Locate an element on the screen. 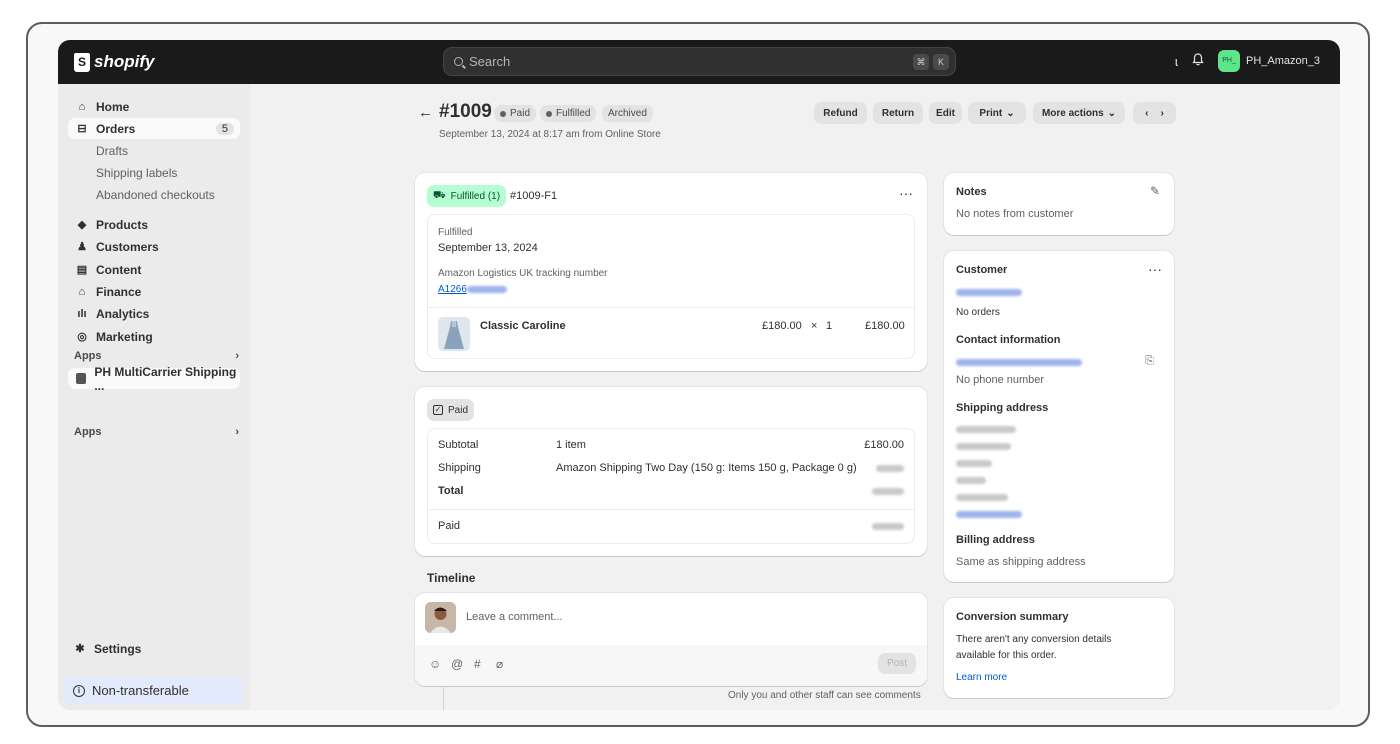  shopify-logo: shopify is located at coordinates (114, 62).